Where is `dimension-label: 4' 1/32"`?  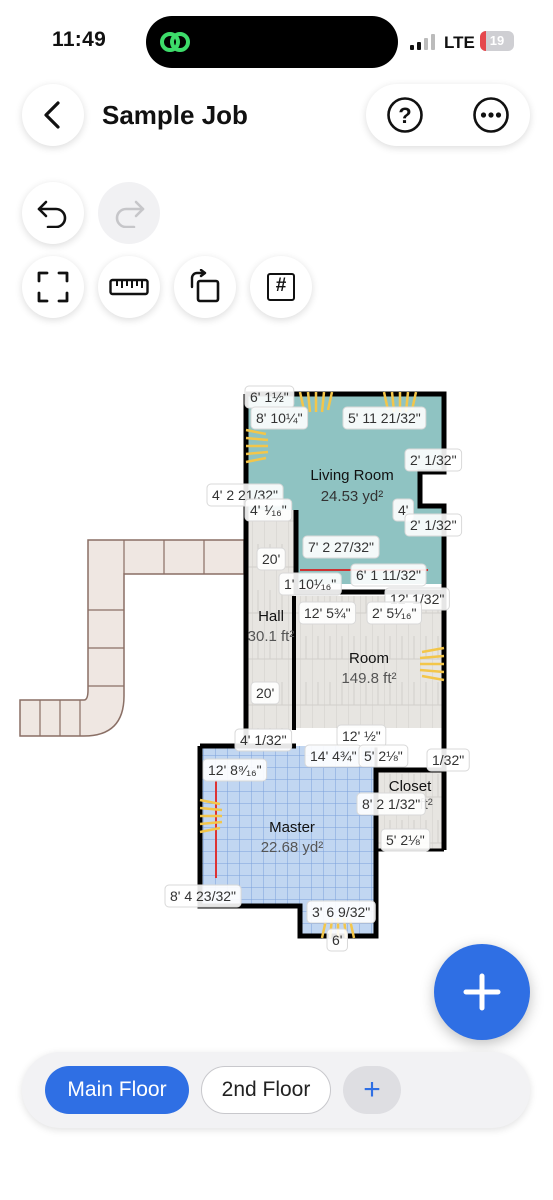 dimension-label: 4' 1/32" is located at coordinates (263, 740).